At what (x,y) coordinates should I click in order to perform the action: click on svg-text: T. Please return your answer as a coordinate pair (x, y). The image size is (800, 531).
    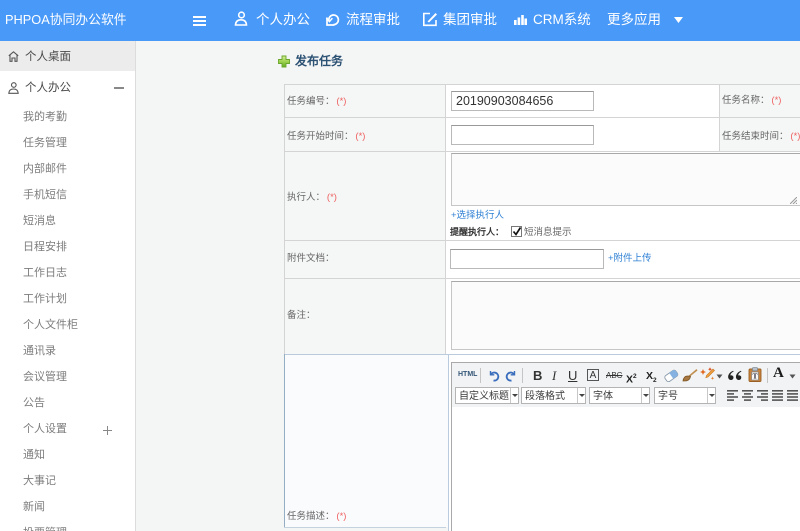
    Looking at the image, I should click on (754, 376).